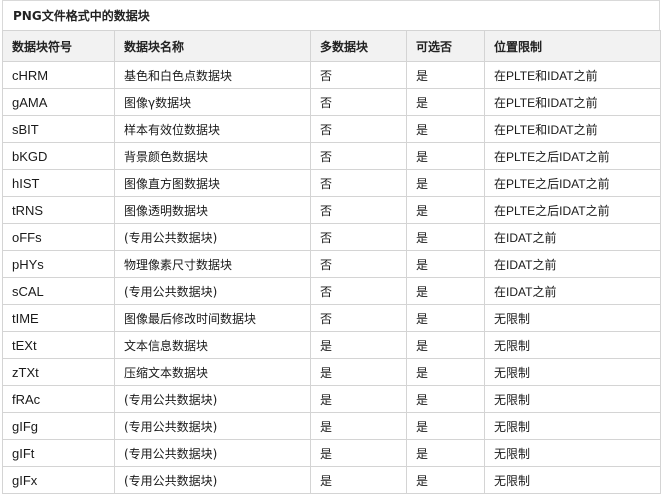 The image size is (662, 494). What do you see at coordinates (58, 75) in the screenshot?
I see `chunk-symbol-cell: cHRM` at bounding box center [58, 75].